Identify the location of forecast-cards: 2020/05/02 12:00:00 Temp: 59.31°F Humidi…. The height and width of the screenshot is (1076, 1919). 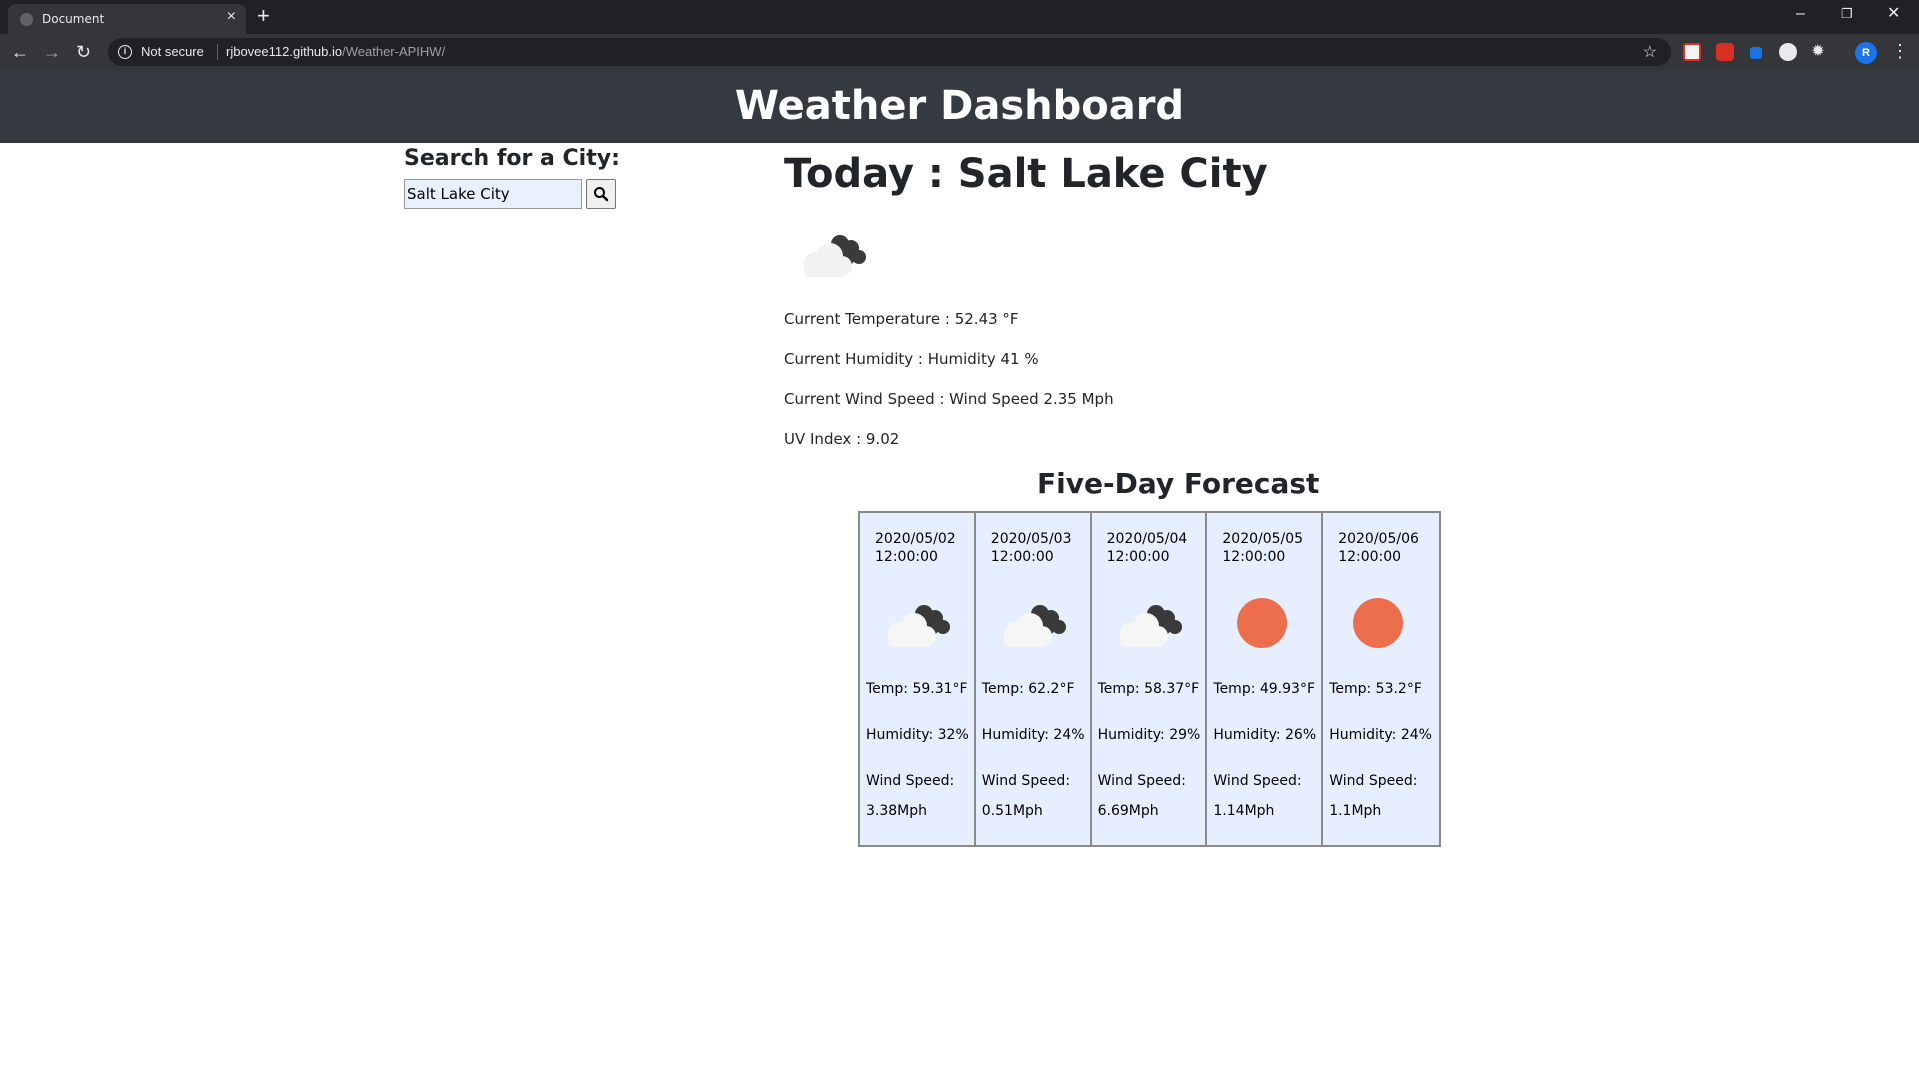
(1149, 679).